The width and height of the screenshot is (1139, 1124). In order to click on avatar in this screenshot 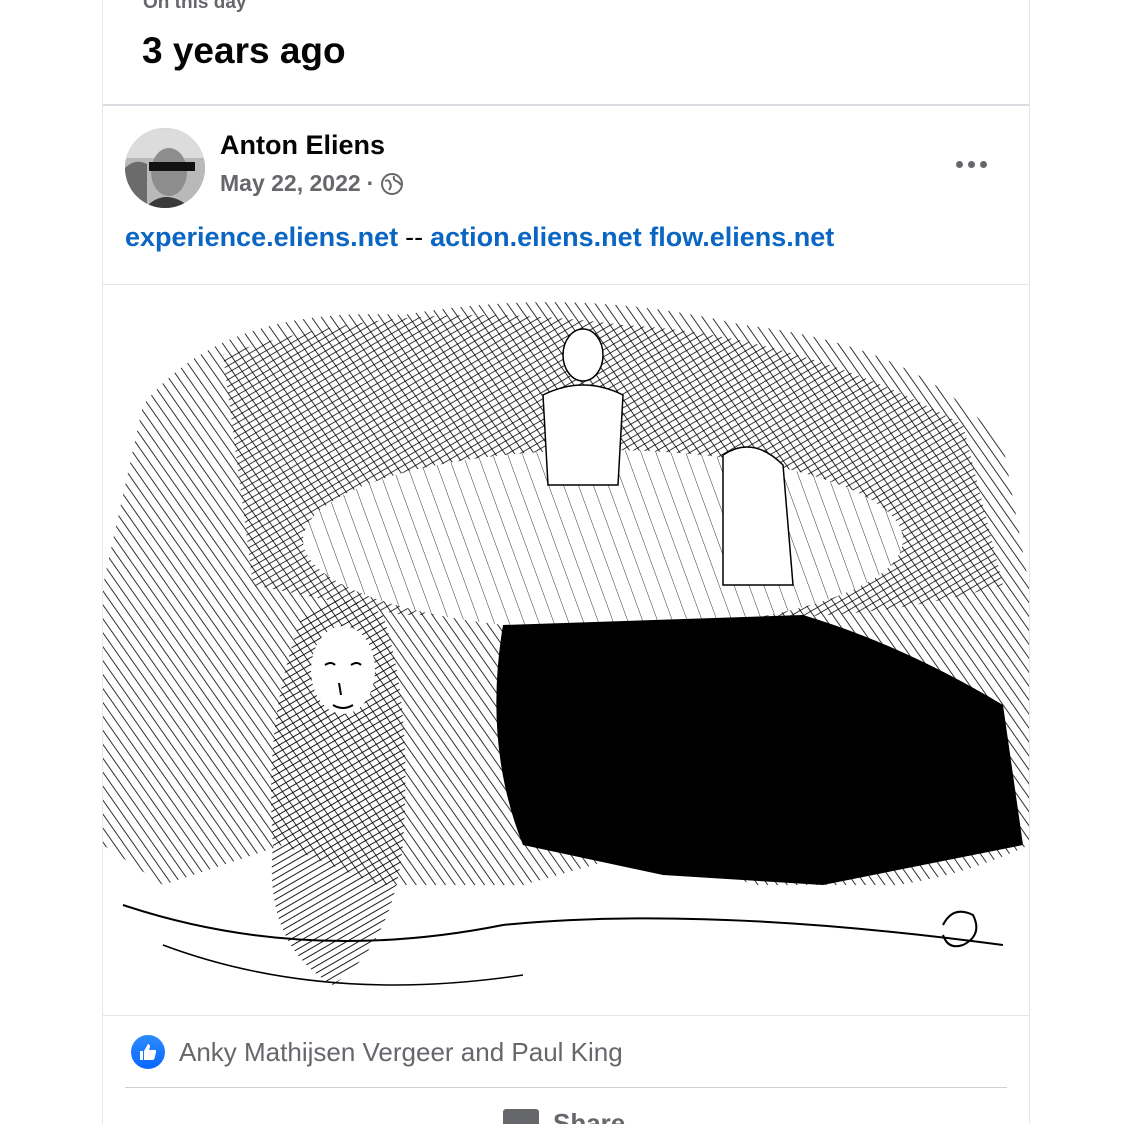, I will do `click(165, 168)`.